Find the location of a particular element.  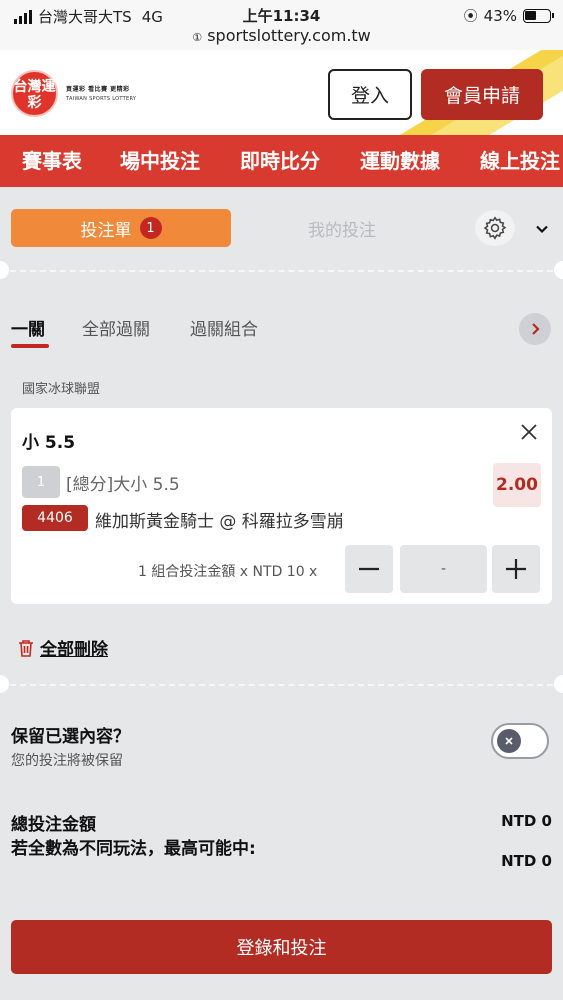

keep-selections-subtitle: 您的投注將被保留 is located at coordinates (67, 761).